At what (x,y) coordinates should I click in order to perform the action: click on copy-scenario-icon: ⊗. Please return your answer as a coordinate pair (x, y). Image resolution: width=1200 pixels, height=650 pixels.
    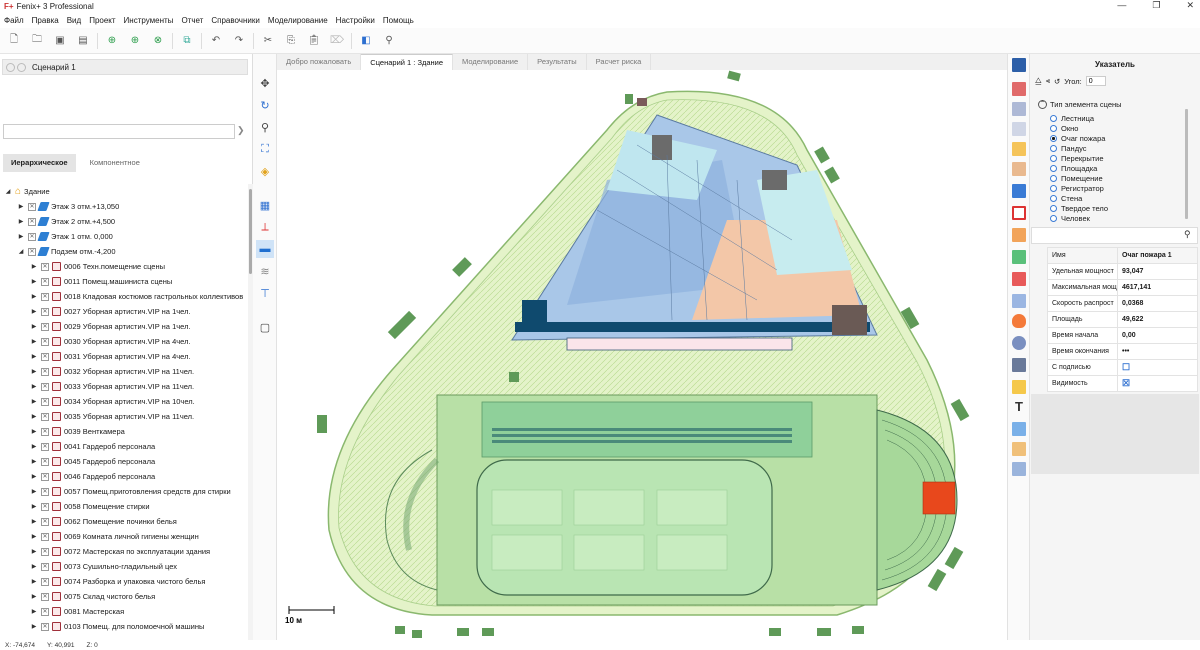
    Looking at the image, I should click on (158, 41).